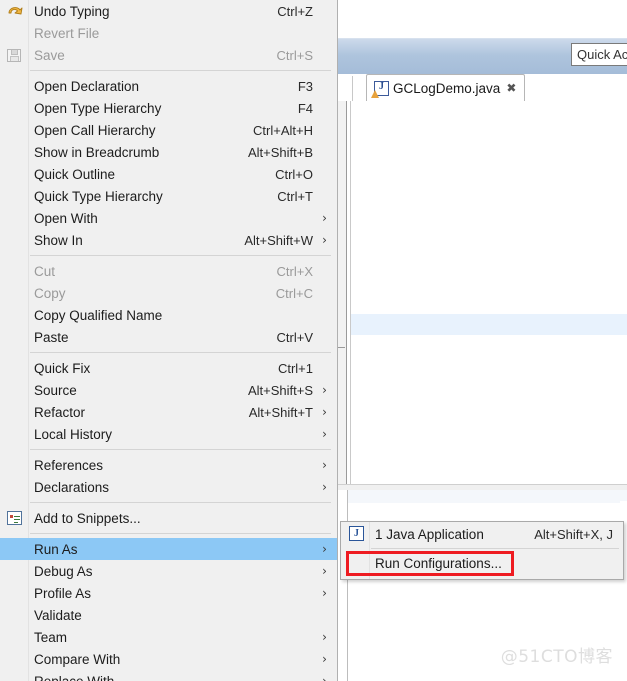 The width and height of the screenshot is (627, 681). Describe the element at coordinates (168, 293) in the screenshot. I see `menu-item-copy: CopyCtrl+C›` at that location.